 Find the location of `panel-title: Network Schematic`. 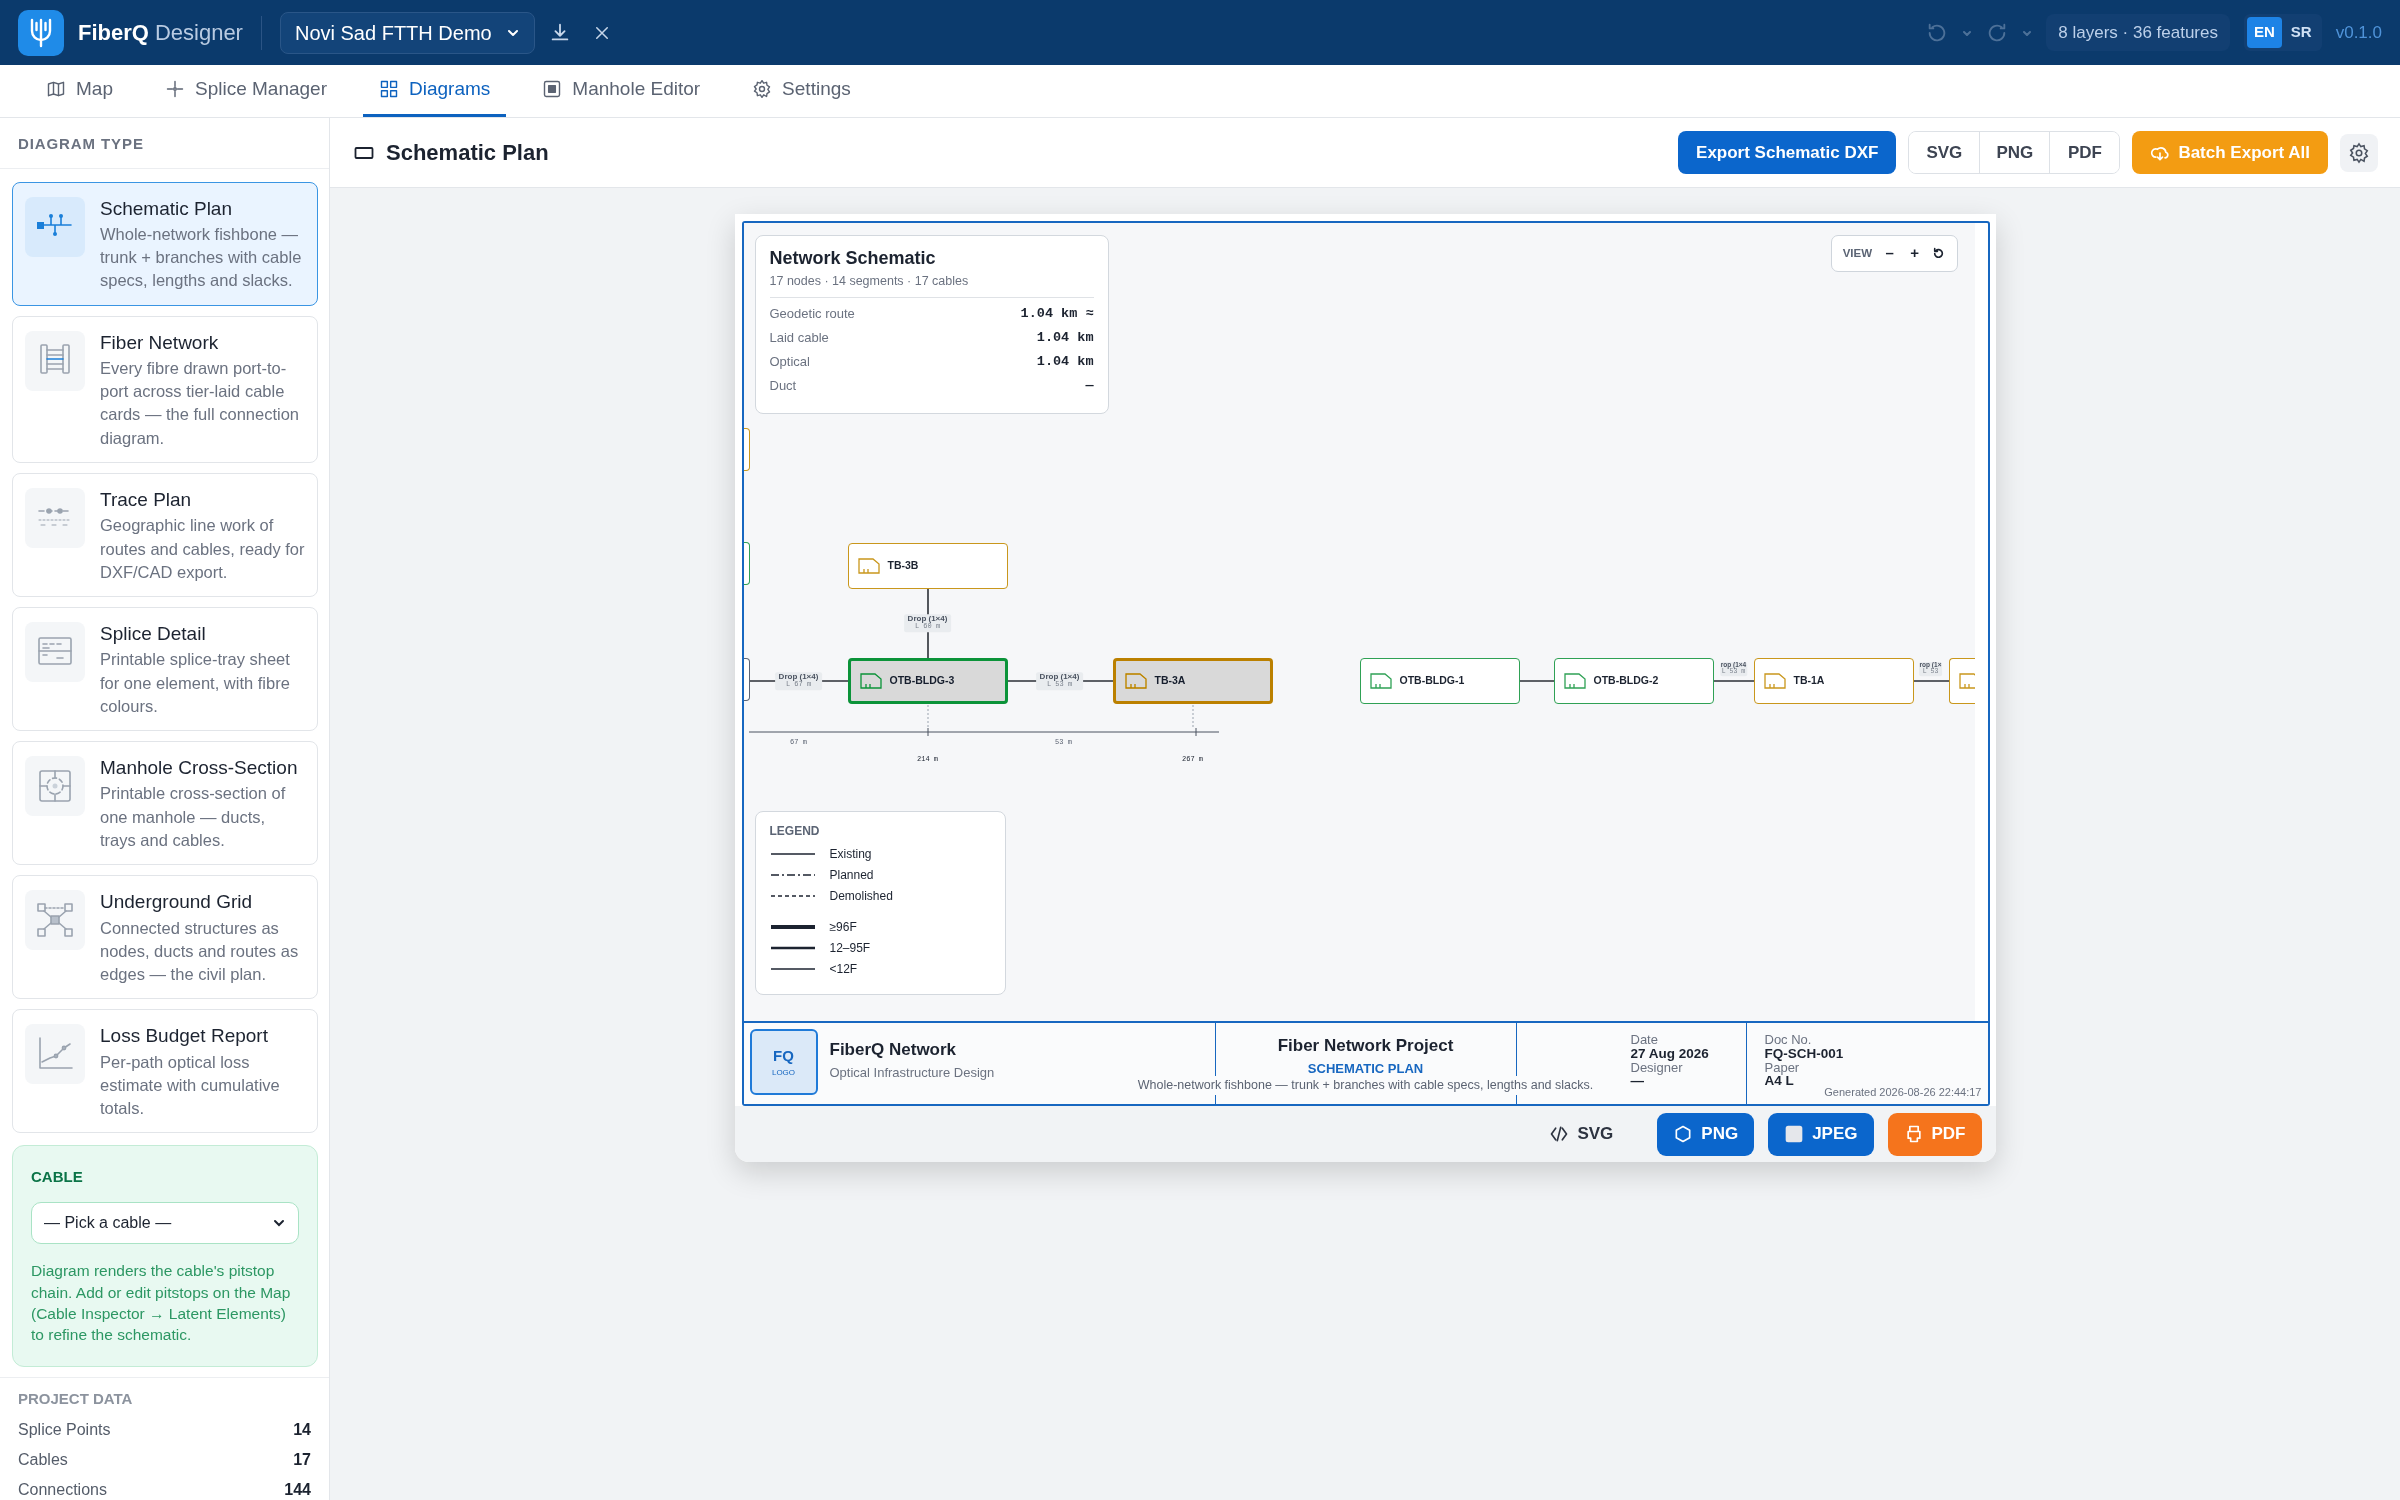

panel-title: Network Schematic is located at coordinates (853, 258).